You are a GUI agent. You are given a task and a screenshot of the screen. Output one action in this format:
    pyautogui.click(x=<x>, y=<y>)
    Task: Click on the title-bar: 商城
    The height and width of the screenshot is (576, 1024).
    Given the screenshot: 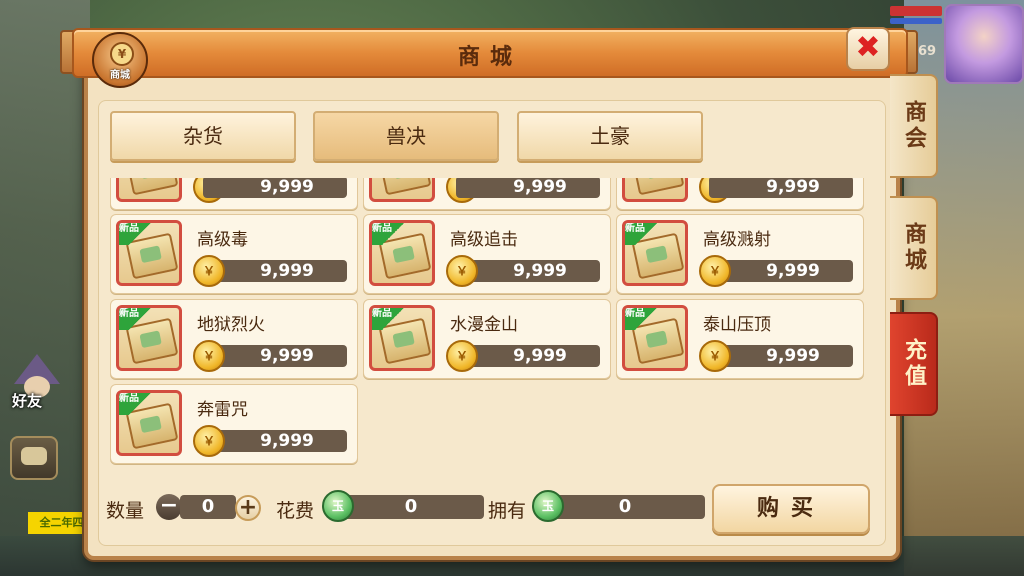 What is the action you would take?
    pyautogui.click(x=490, y=53)
    